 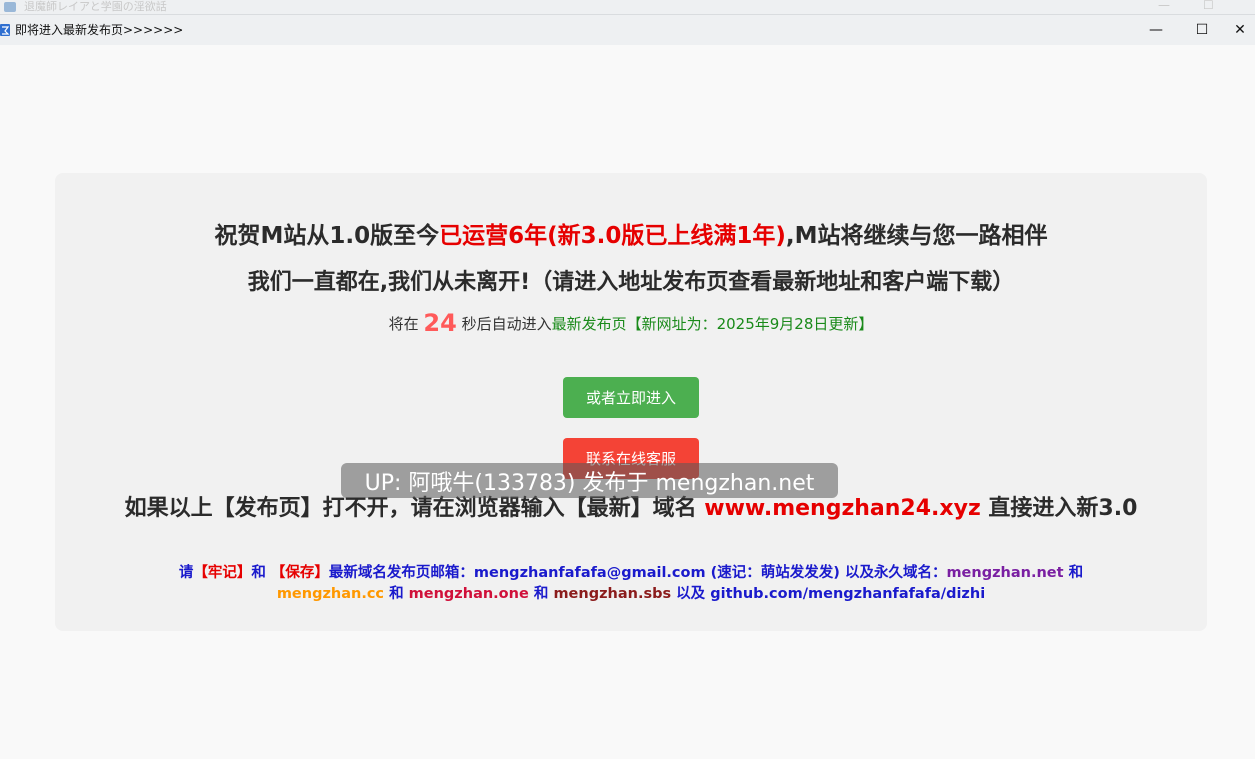 What do you see at coordinates (750, 324) in the screenshot?
I see `update-note: 【新网址为：2025年9月28日更新】` at bounding box center [750, 324].